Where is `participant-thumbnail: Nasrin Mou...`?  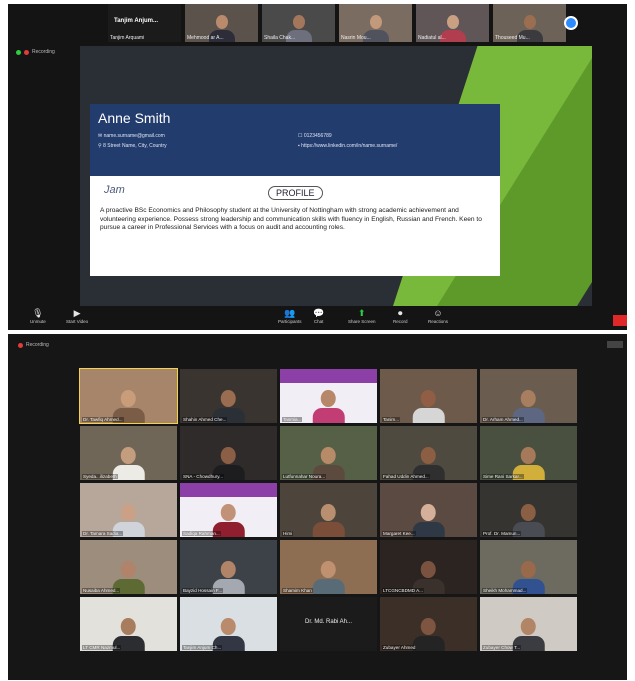
participant-thumbnail: Nasrin Mou... is located at coordinates (375, 23).